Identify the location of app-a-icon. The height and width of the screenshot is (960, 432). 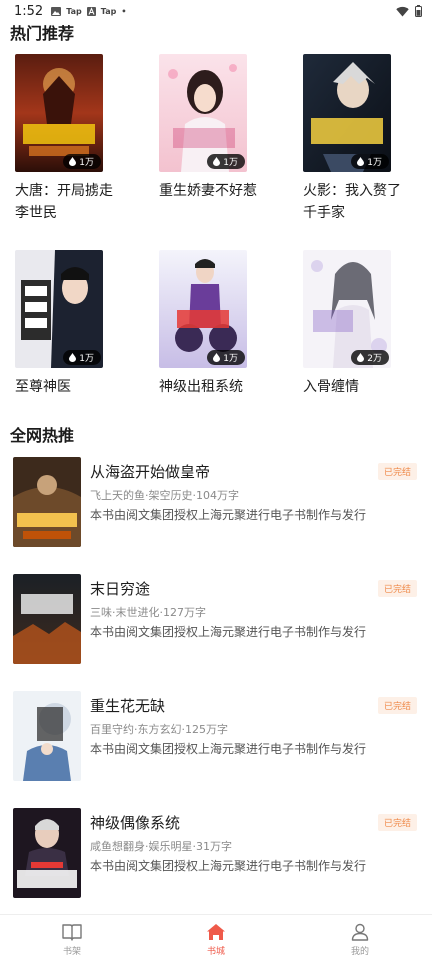
(91, 11).